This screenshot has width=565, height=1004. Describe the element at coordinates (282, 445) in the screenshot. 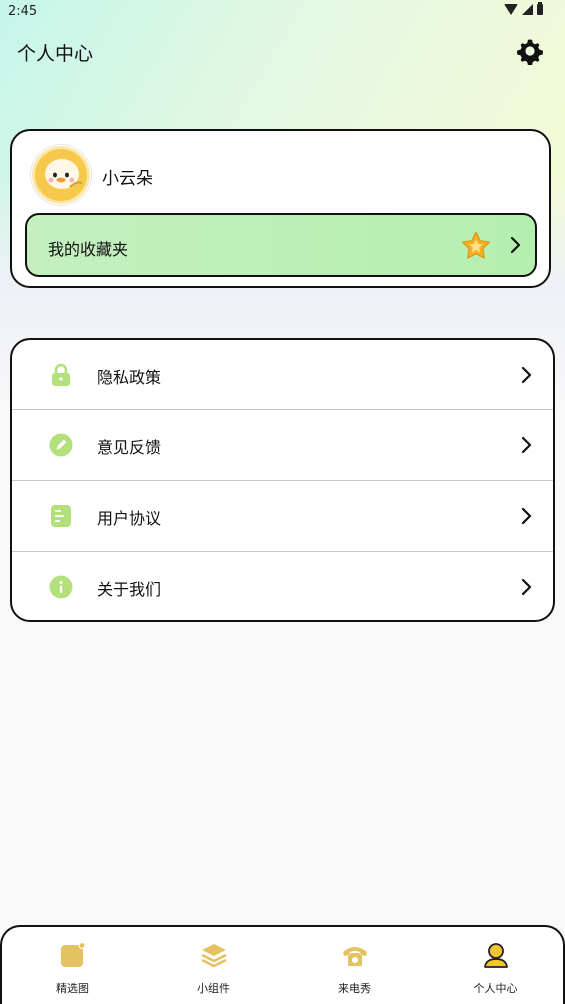

I see `menu-item-feedback: 意见反馈` at that location.